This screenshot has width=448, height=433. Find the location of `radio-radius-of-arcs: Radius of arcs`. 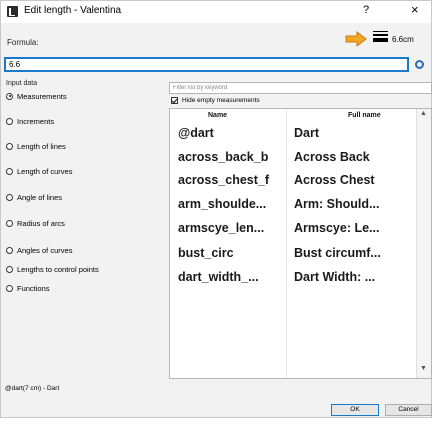

radio-radius-of-arcs: Radius of arcs is located at coordinates (35, 223).